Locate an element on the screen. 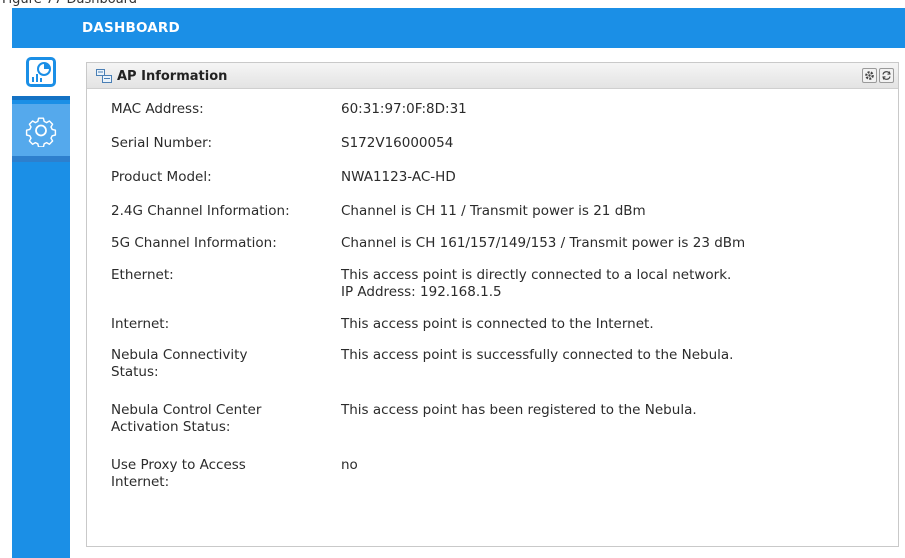 The width and height of the screenshot is (905, 558). row-label-line2: Activation Status: is located at coordinates (171, 427).